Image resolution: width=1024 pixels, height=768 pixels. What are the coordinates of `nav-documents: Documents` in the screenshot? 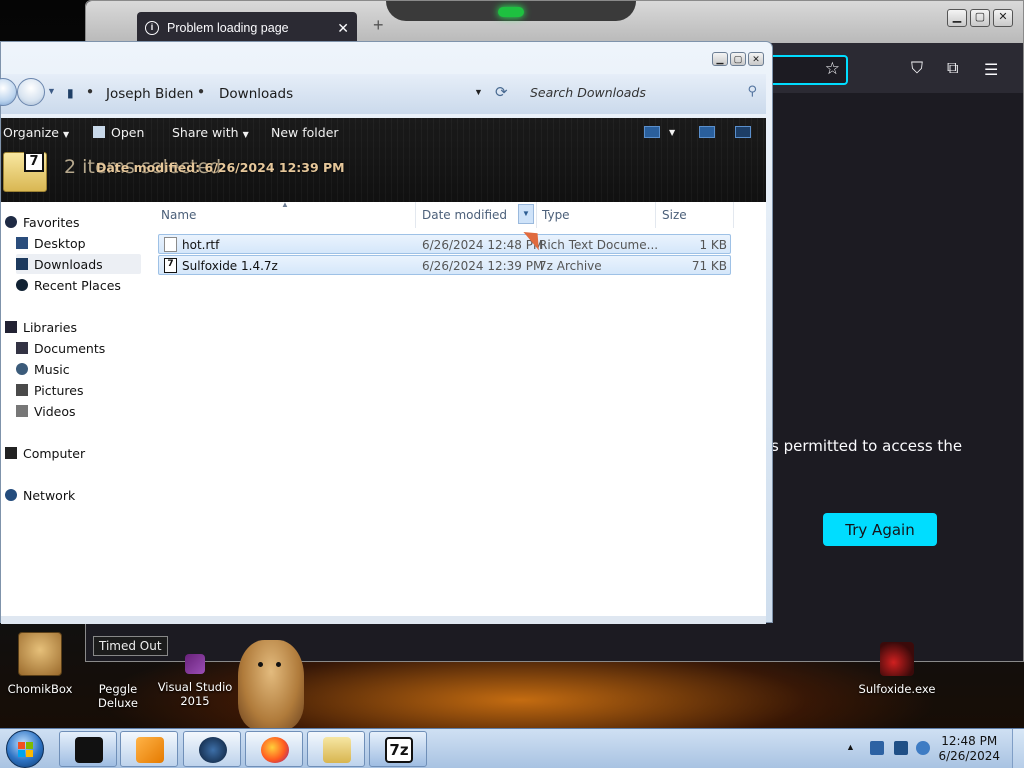 It's located at (86, 348).